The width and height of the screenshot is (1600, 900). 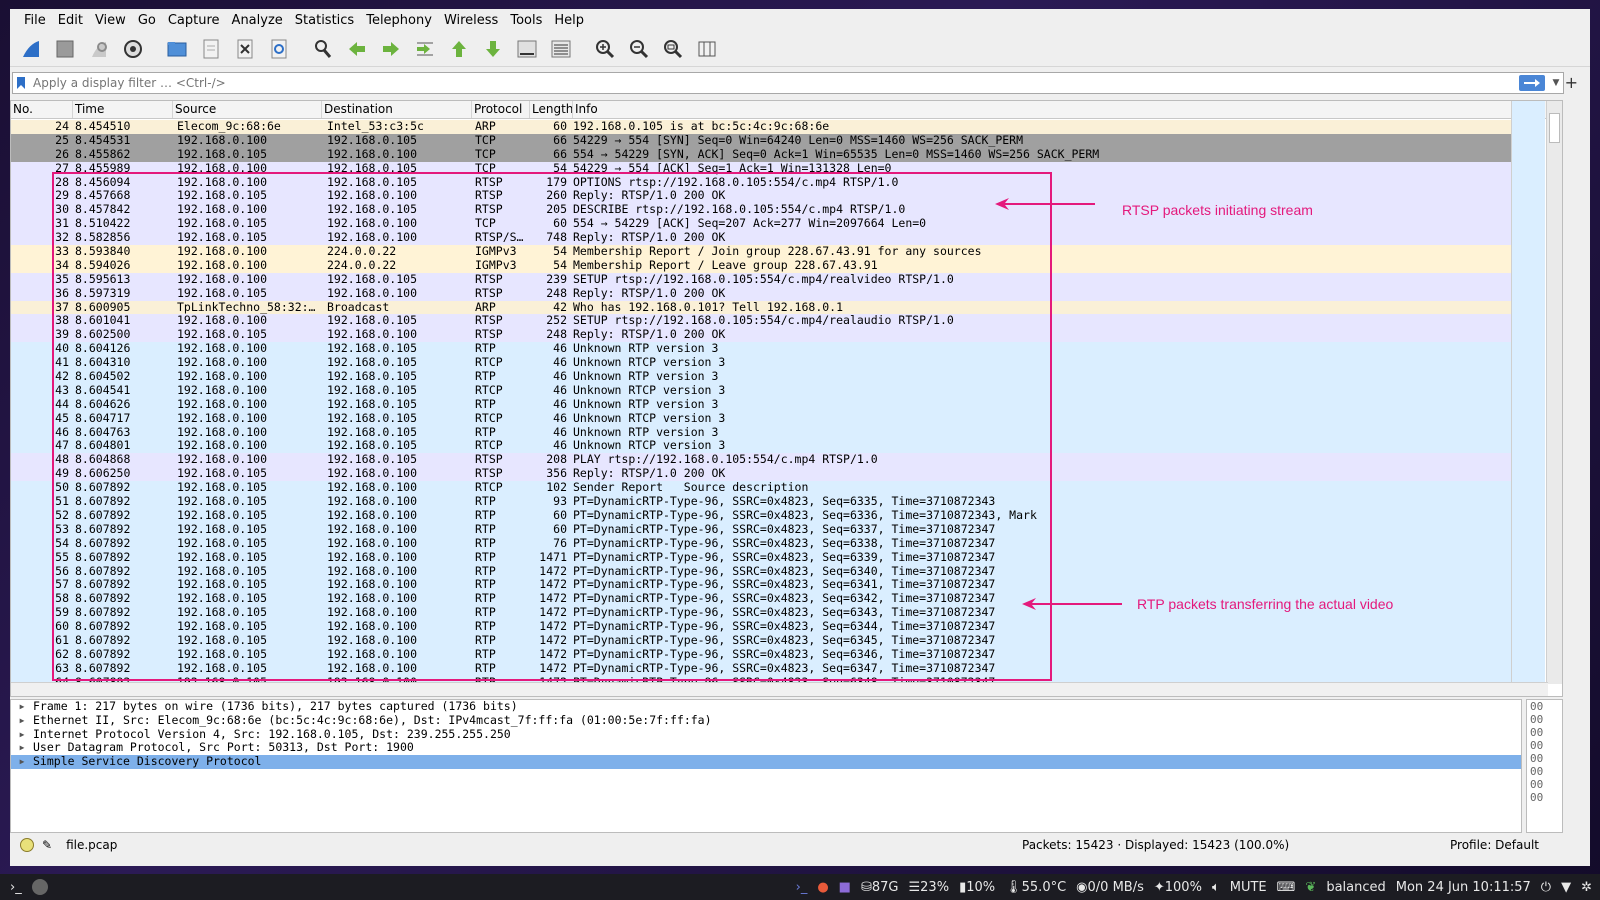 What do you see at coordinates (16, 887) in the screenshot?
I see `terminal-icon: ›_` at bounding box center [16, 887].